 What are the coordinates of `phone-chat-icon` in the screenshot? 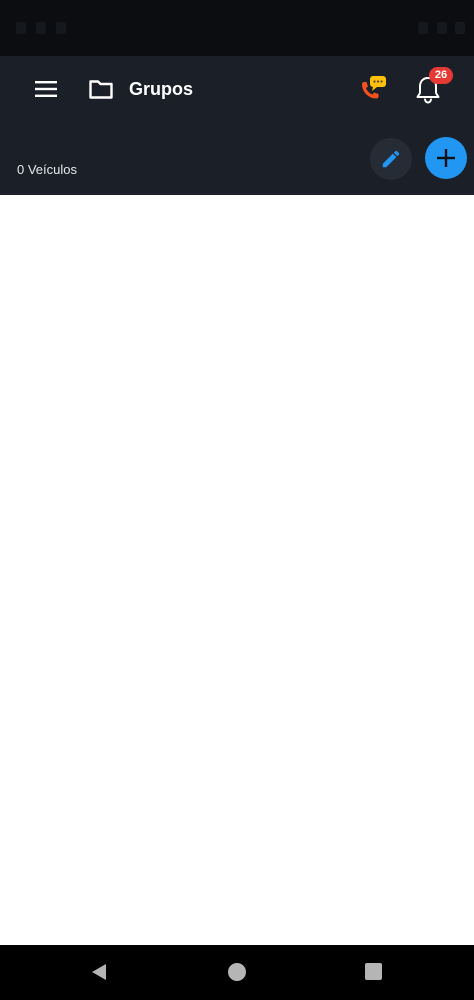 It's located at (374, 87).